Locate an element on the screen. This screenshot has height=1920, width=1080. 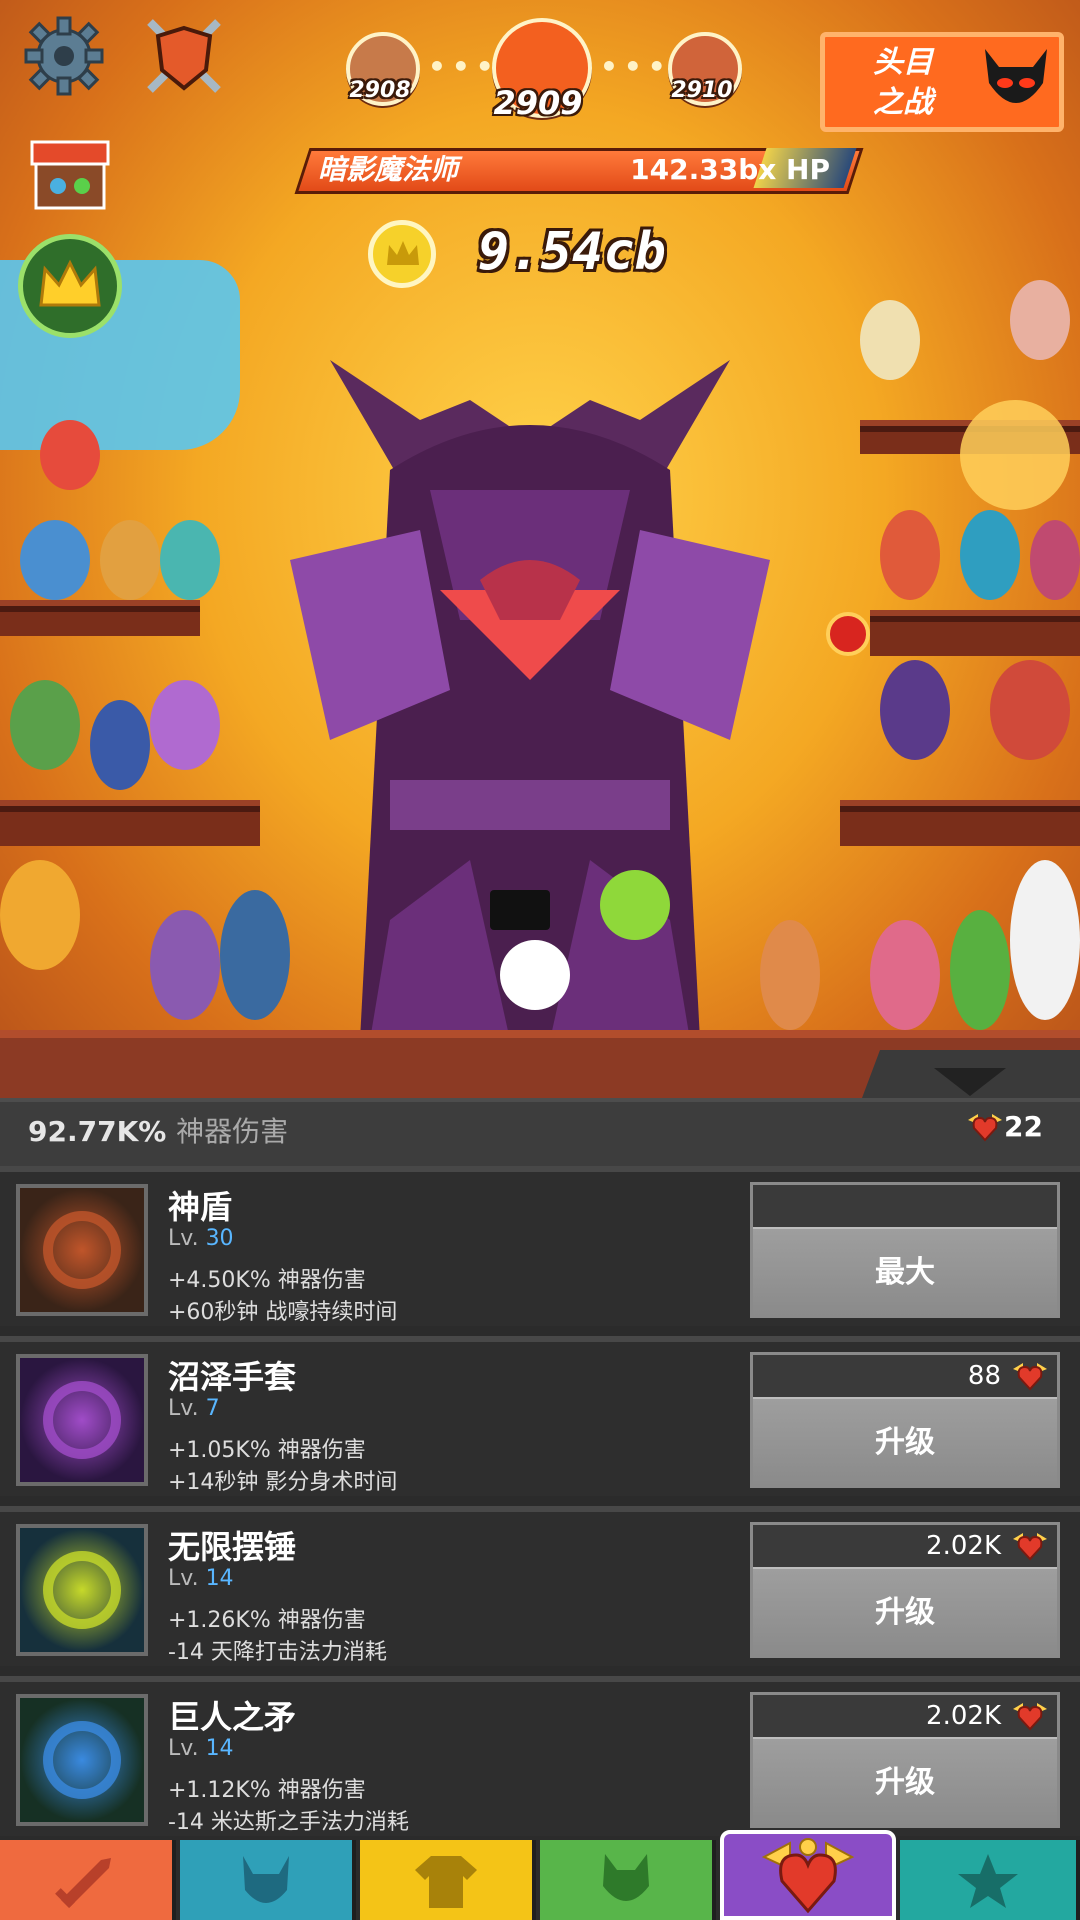
boss-hp-text: 142.33bx HP is located at coordinates (730, 169).